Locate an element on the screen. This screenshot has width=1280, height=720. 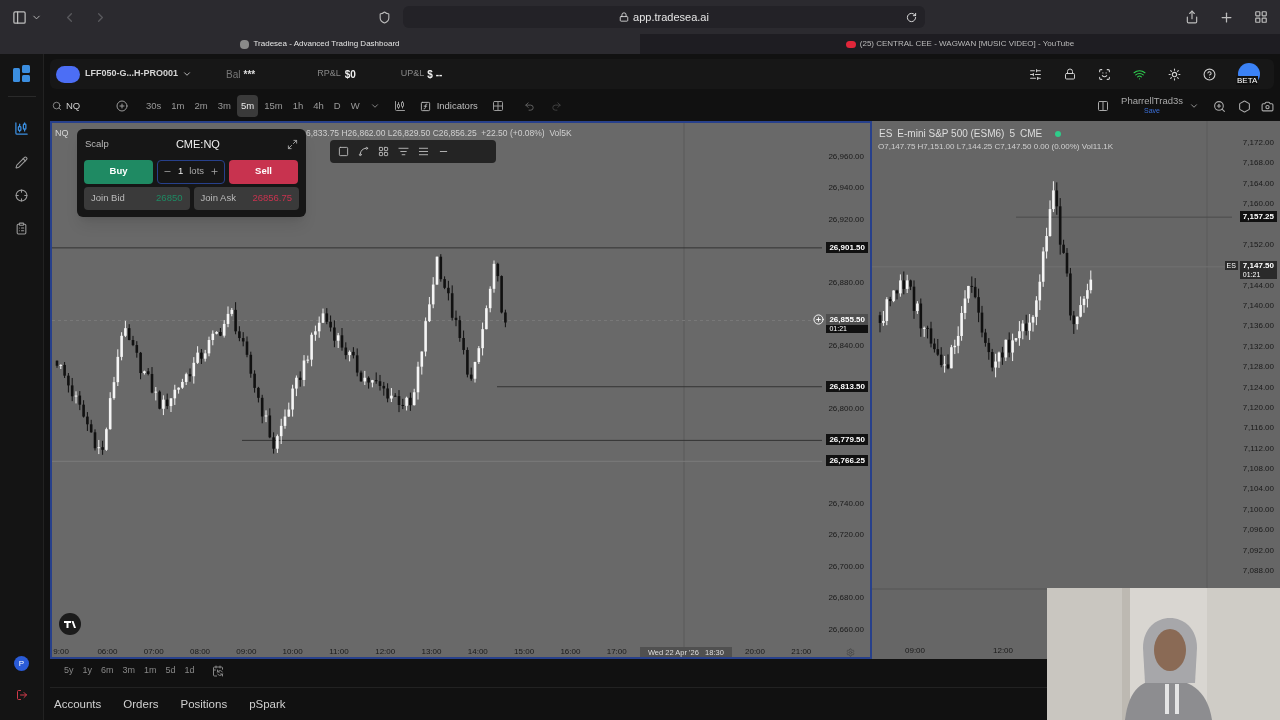
chart-icon is located at coordinates (21, 128).